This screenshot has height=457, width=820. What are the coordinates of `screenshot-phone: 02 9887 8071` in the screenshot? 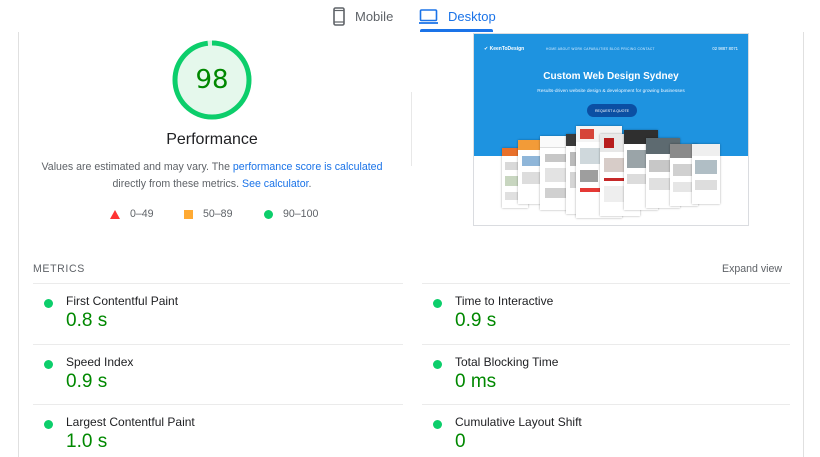 It's located at (725, 48).